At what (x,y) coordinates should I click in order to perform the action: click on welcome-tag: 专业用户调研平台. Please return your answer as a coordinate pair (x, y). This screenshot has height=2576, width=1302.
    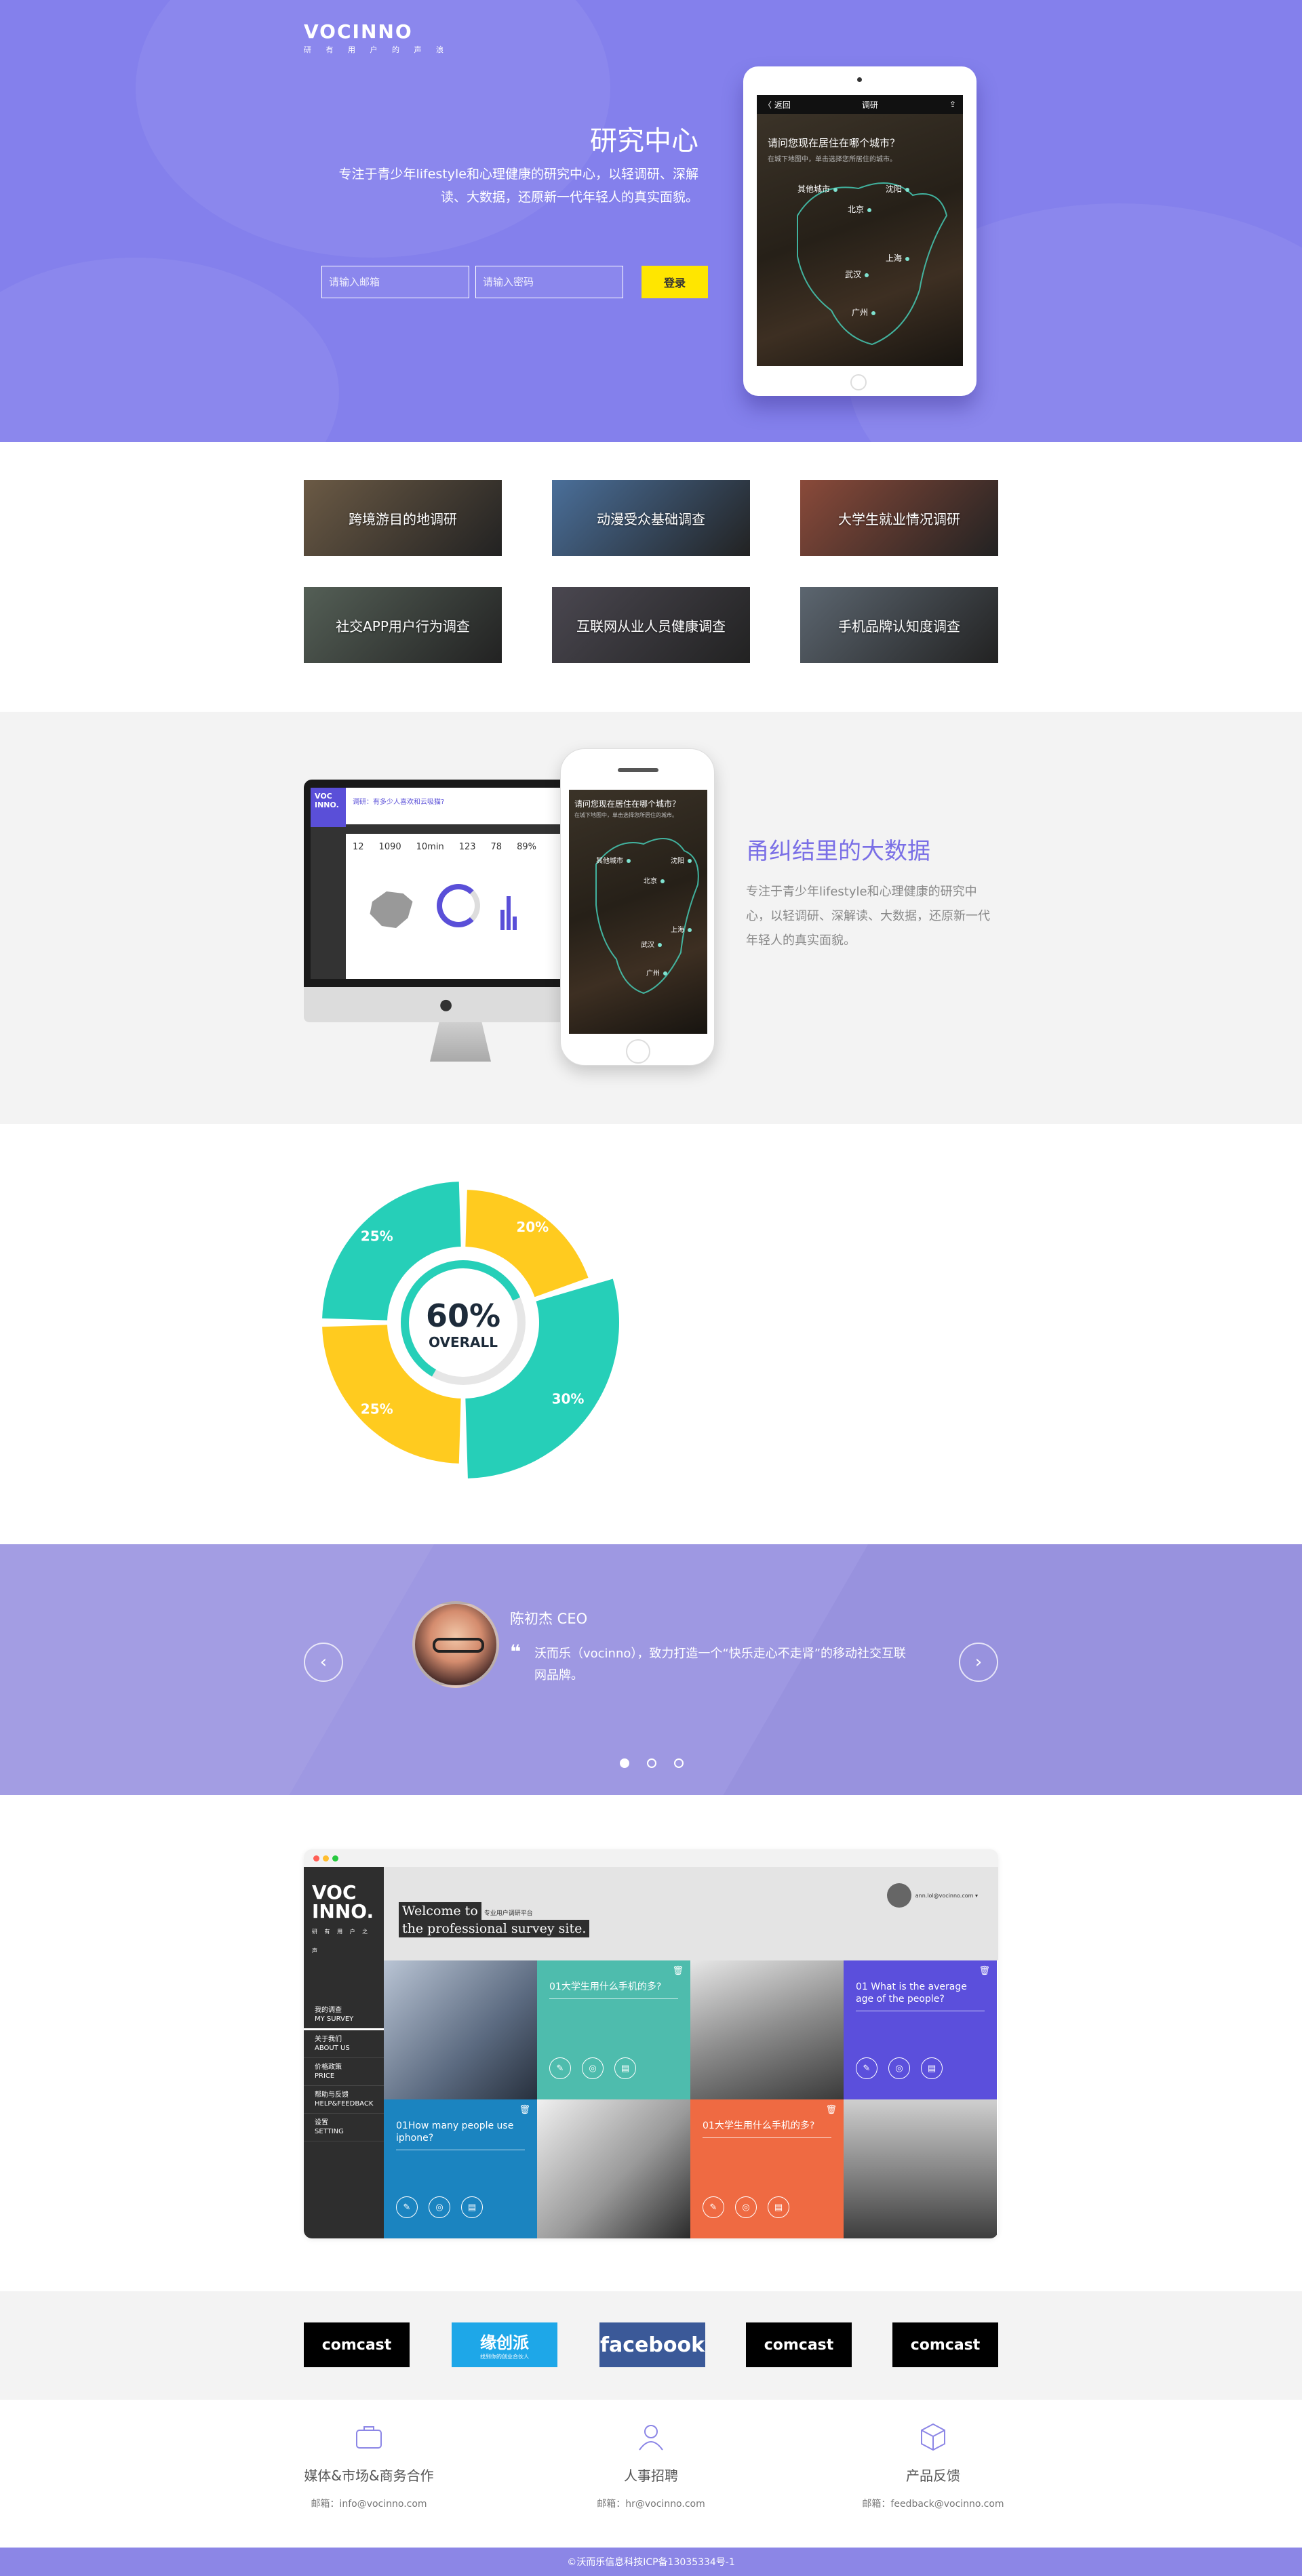
    Looking at the image, I should click on (508, 1913).